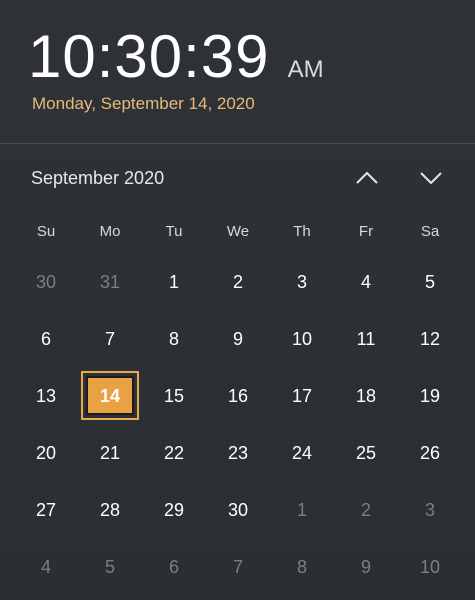 This screenshot has width=475, height=600. I want to click on calendar-day-number: 14, so click(110, 396).